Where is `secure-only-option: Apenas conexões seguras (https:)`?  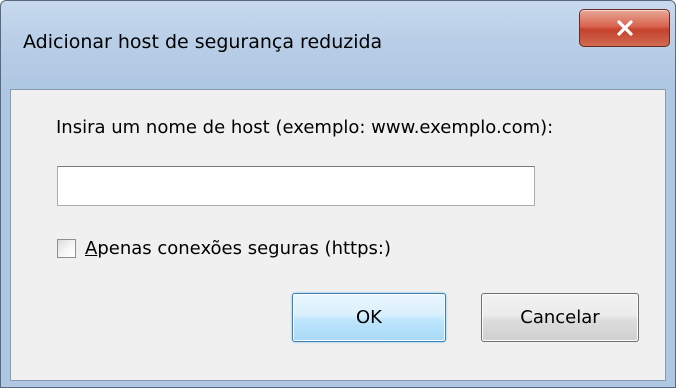 secure-only-option: Apenas conexões seguras (https:) is located at coordinates (224, 248).